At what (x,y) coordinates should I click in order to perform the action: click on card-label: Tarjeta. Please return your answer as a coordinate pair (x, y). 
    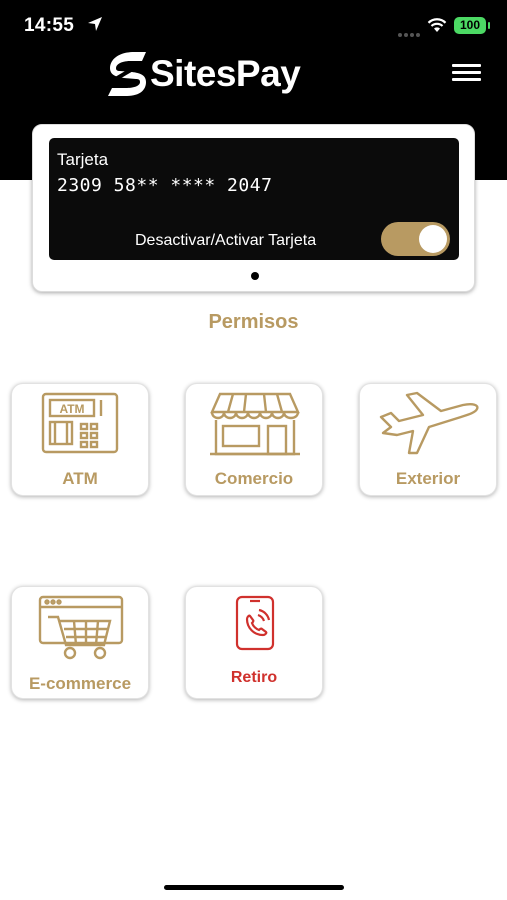
    Looking at the image, I should click on (83, 159).